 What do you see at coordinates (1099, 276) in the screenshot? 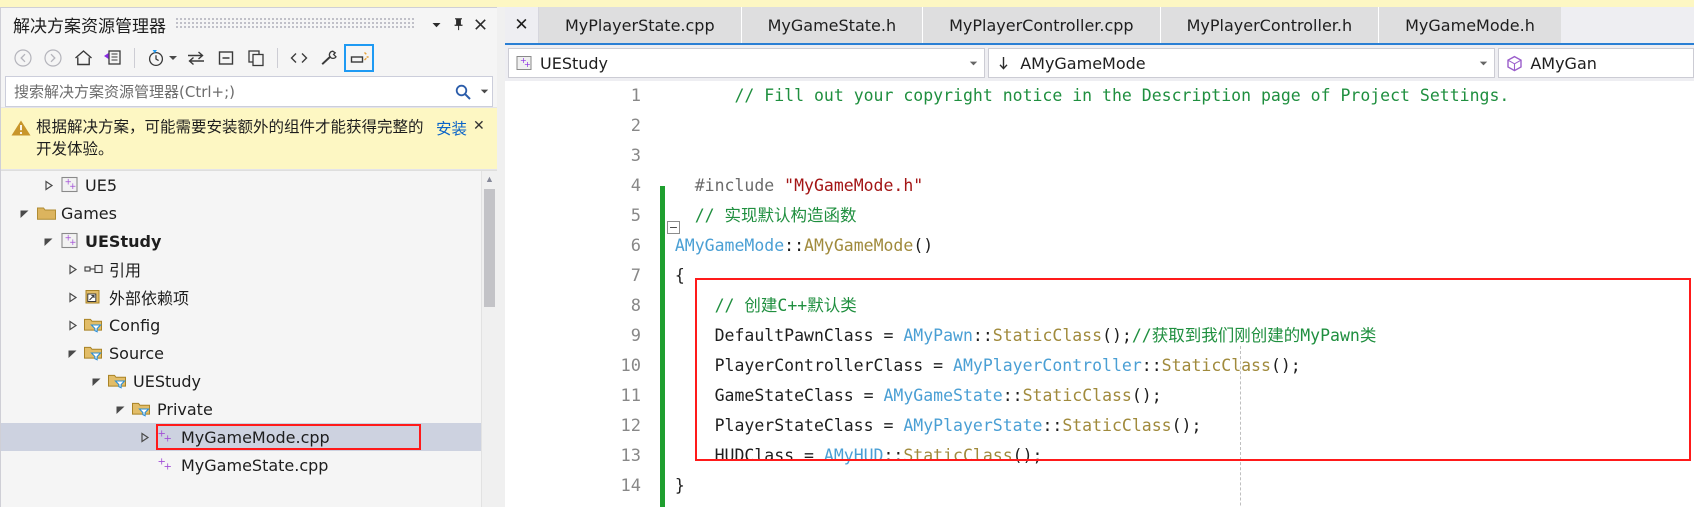
I see `code-line: 7 {` at bounding box center [1099, 276].